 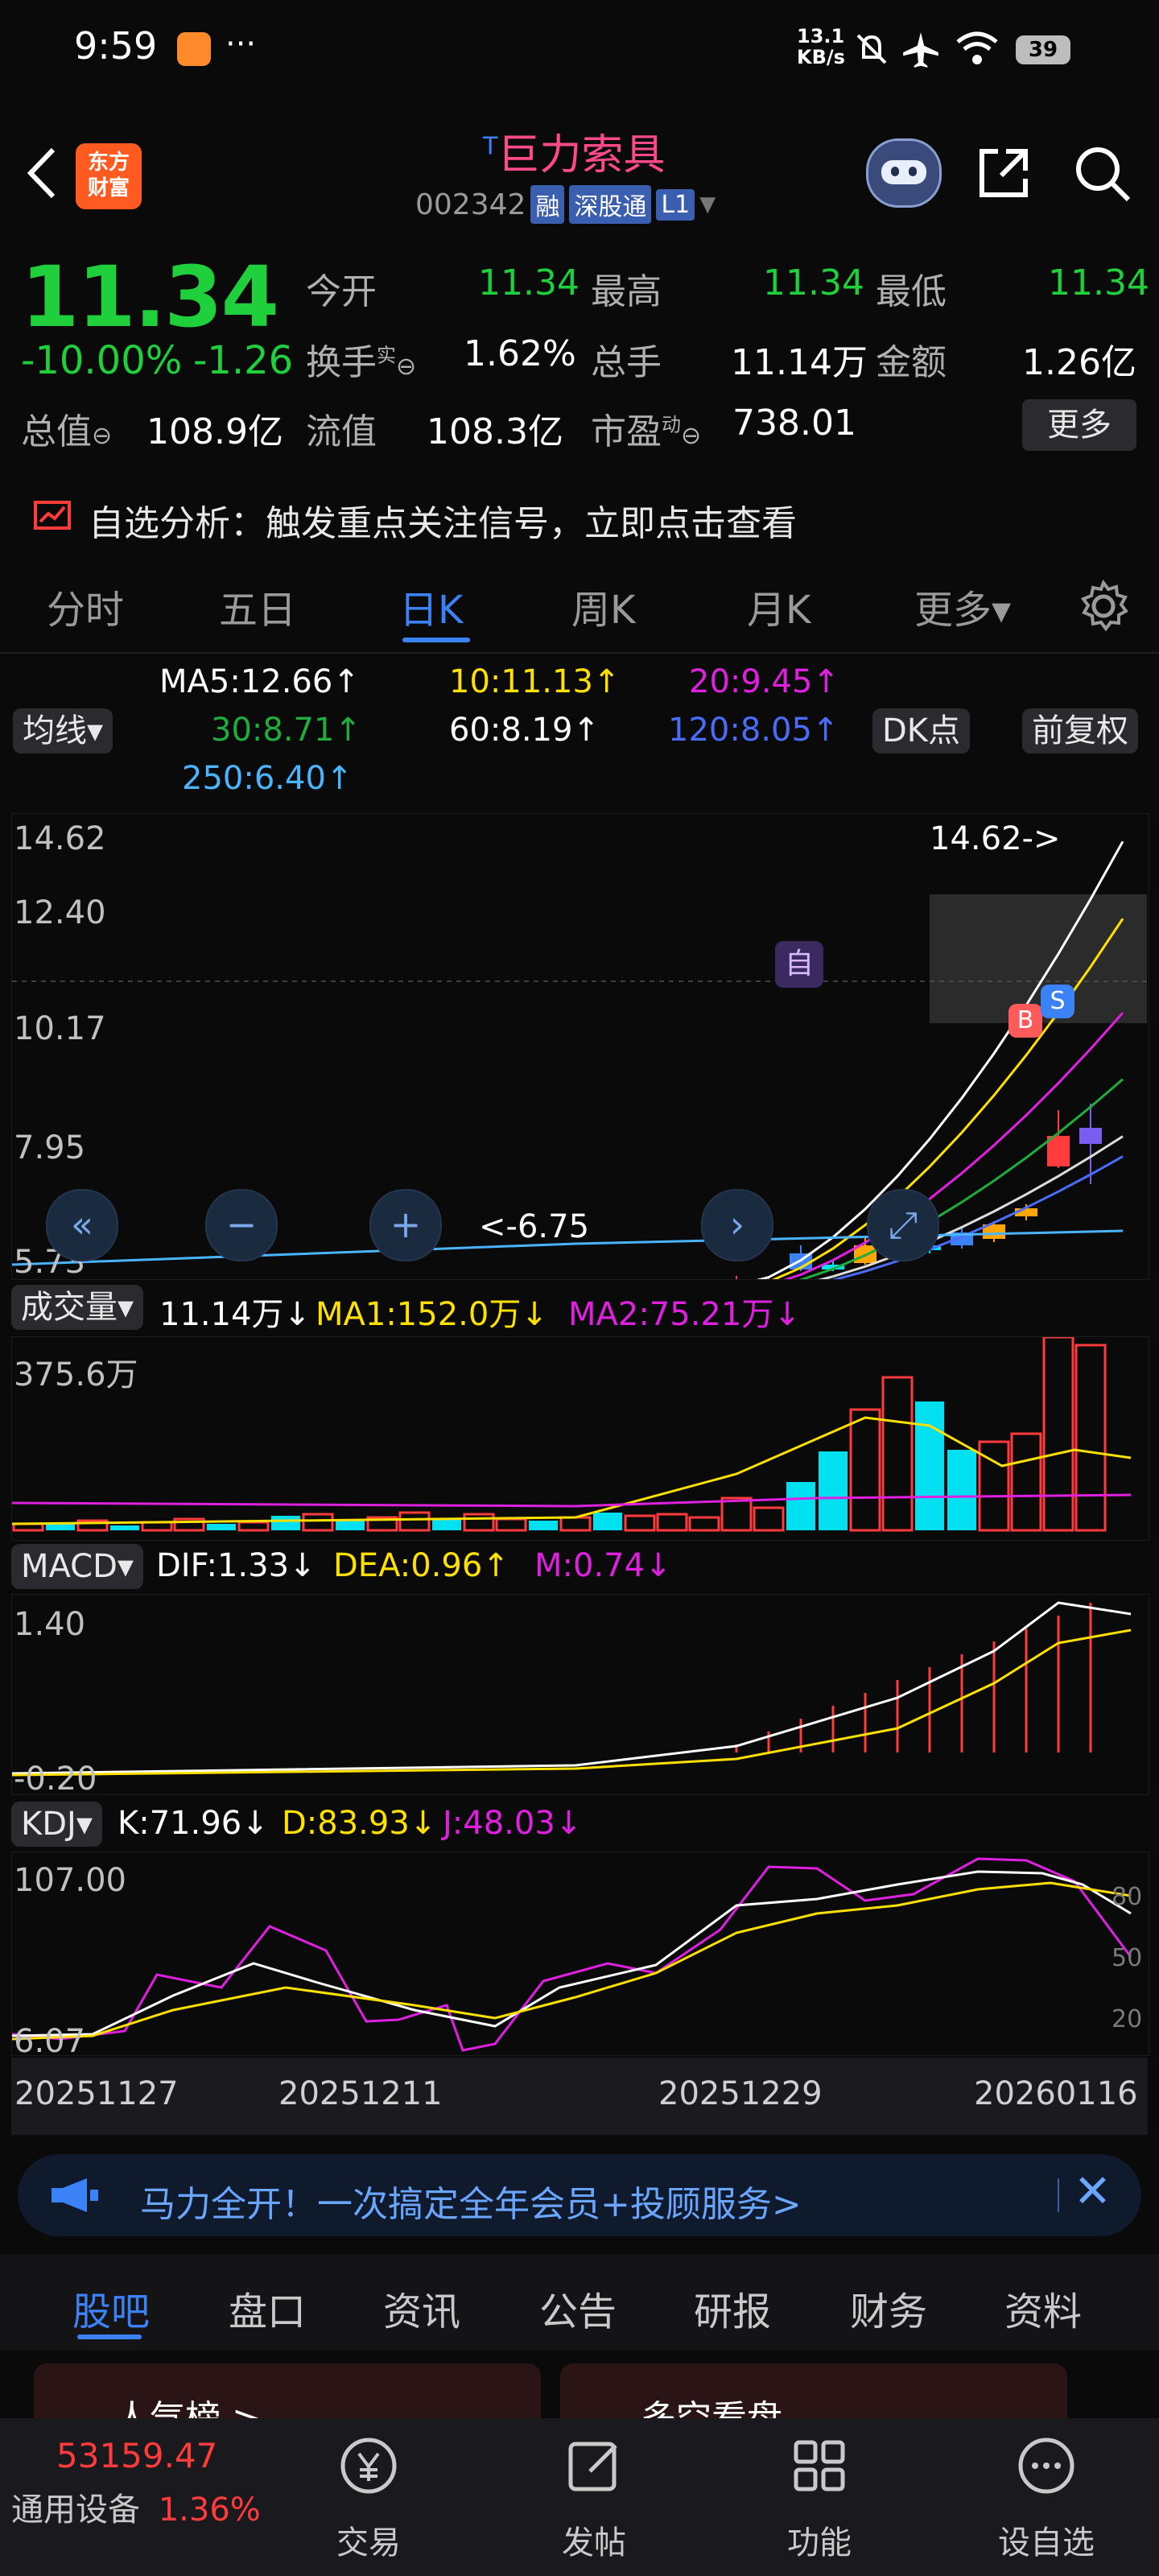 What do you see at coordinates (188, 2409) in the screenshot?
I see `popularity-card-title: 人气榜 >` at bounding box center [188, 2409].